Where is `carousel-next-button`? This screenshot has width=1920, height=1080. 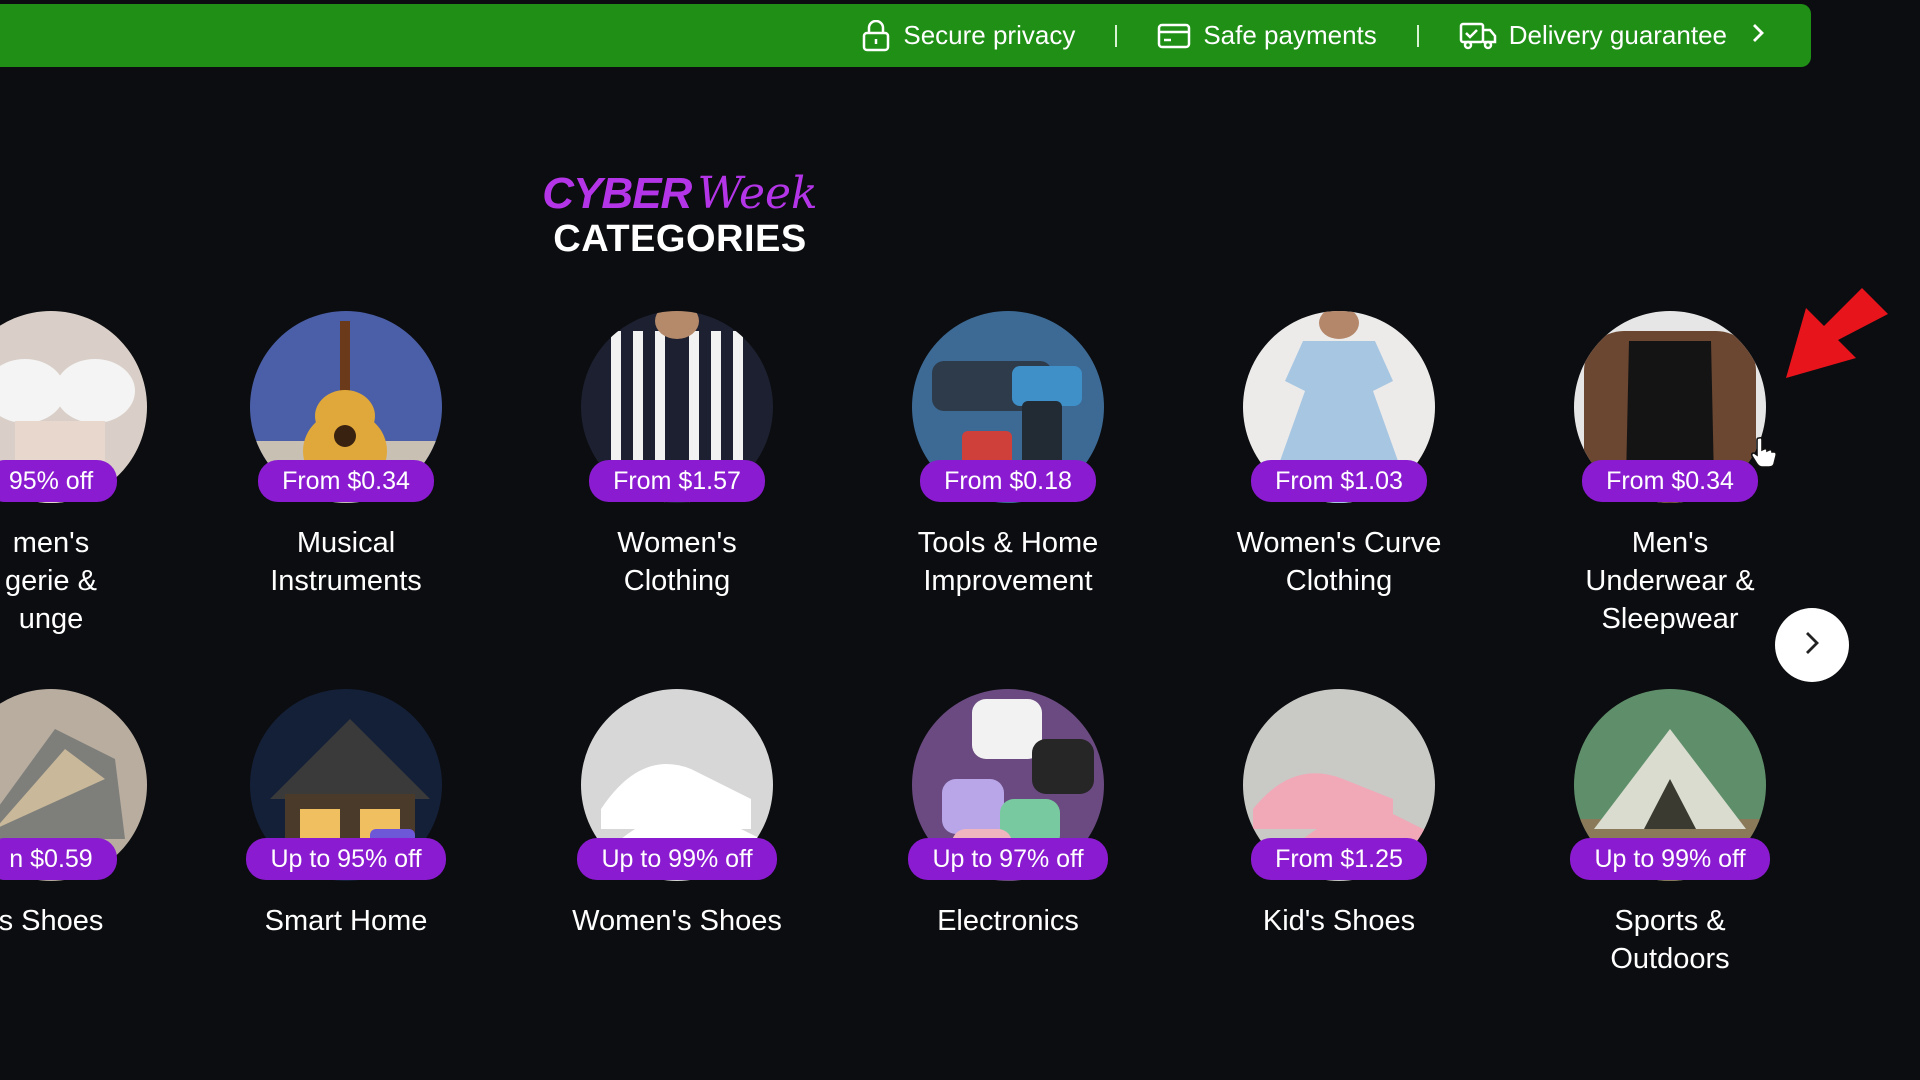 carousel-next-button is located at coordinates (1812, 645).